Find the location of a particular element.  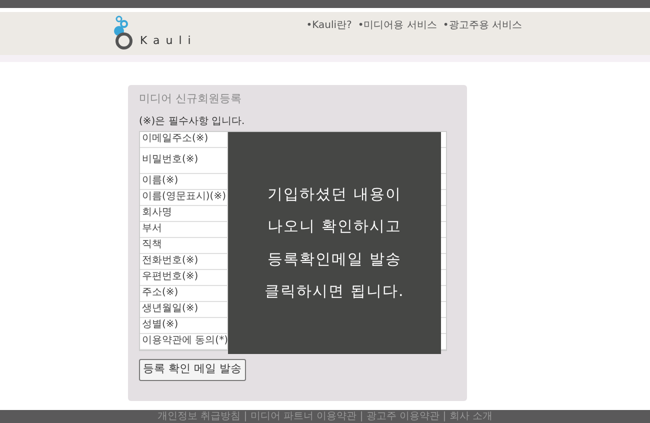

send-confirmation-button: 등록 확인 메일 발송 is located at coordinates (192, 369).